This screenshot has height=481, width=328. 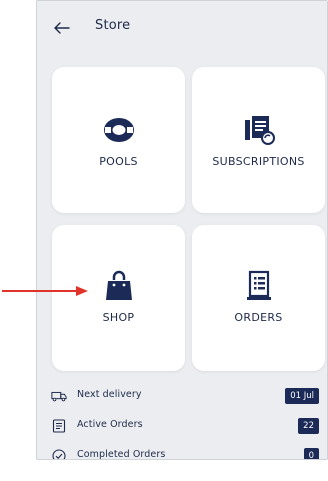 What do you see at coordinates (59, 396) in the screenshot?
I see `truck-icon` at bounding box center [59, 396].